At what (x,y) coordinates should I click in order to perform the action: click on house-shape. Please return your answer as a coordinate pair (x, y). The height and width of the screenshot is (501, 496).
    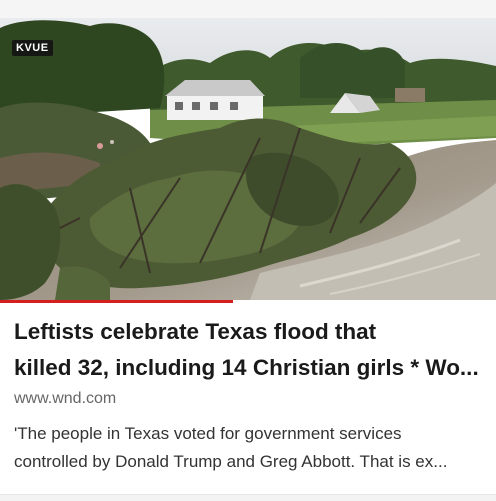
    Looking at the image, I should click on (215, 100).